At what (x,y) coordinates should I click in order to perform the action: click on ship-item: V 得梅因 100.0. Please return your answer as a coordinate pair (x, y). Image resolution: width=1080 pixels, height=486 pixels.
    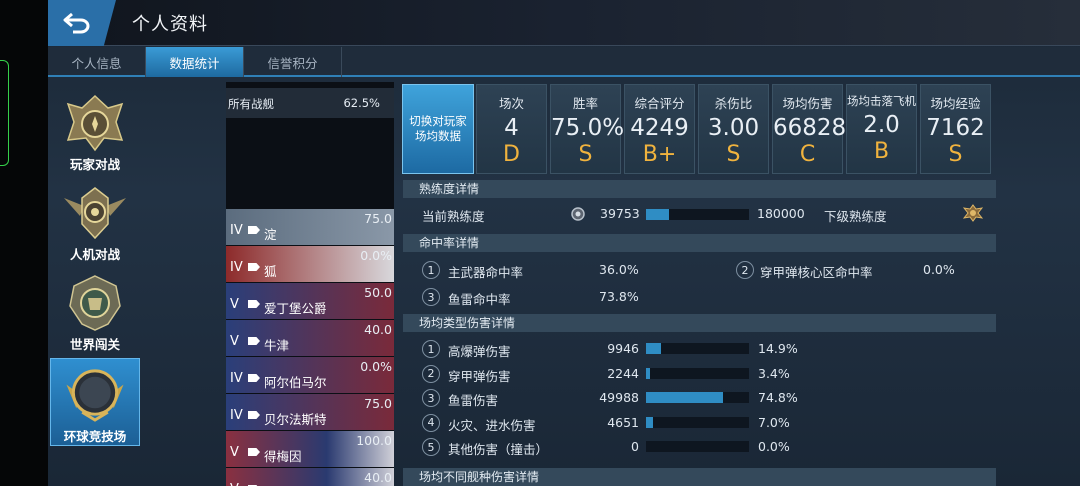
    Looking at the image, I should click on (310, 449).